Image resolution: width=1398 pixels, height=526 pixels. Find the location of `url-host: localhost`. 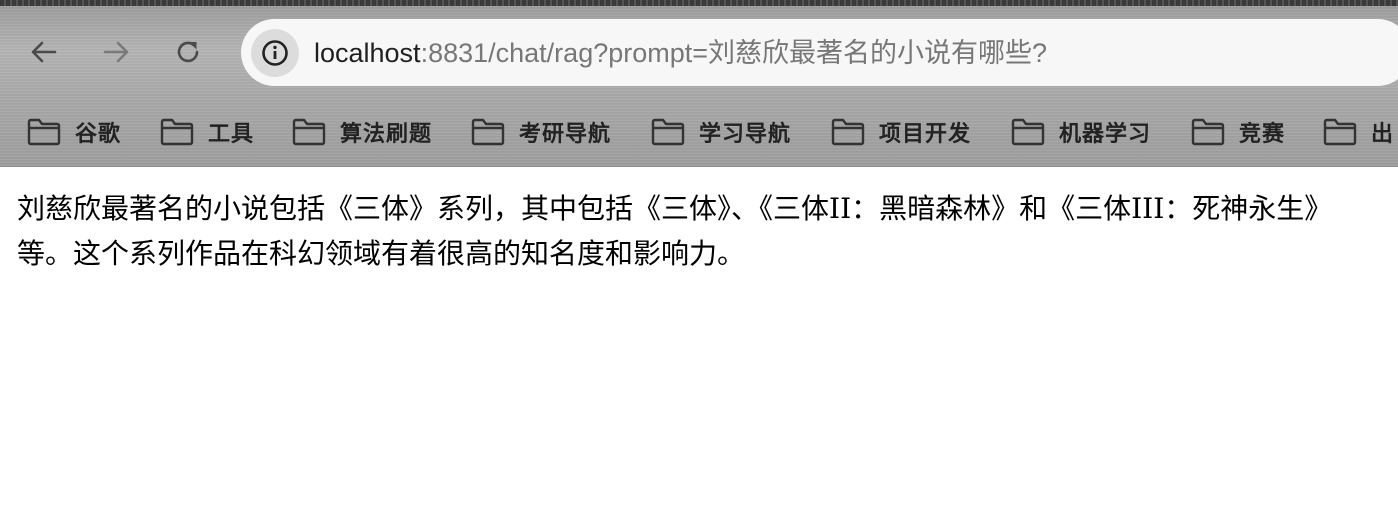

url-host: localhost is located at coordinates (367, 53).